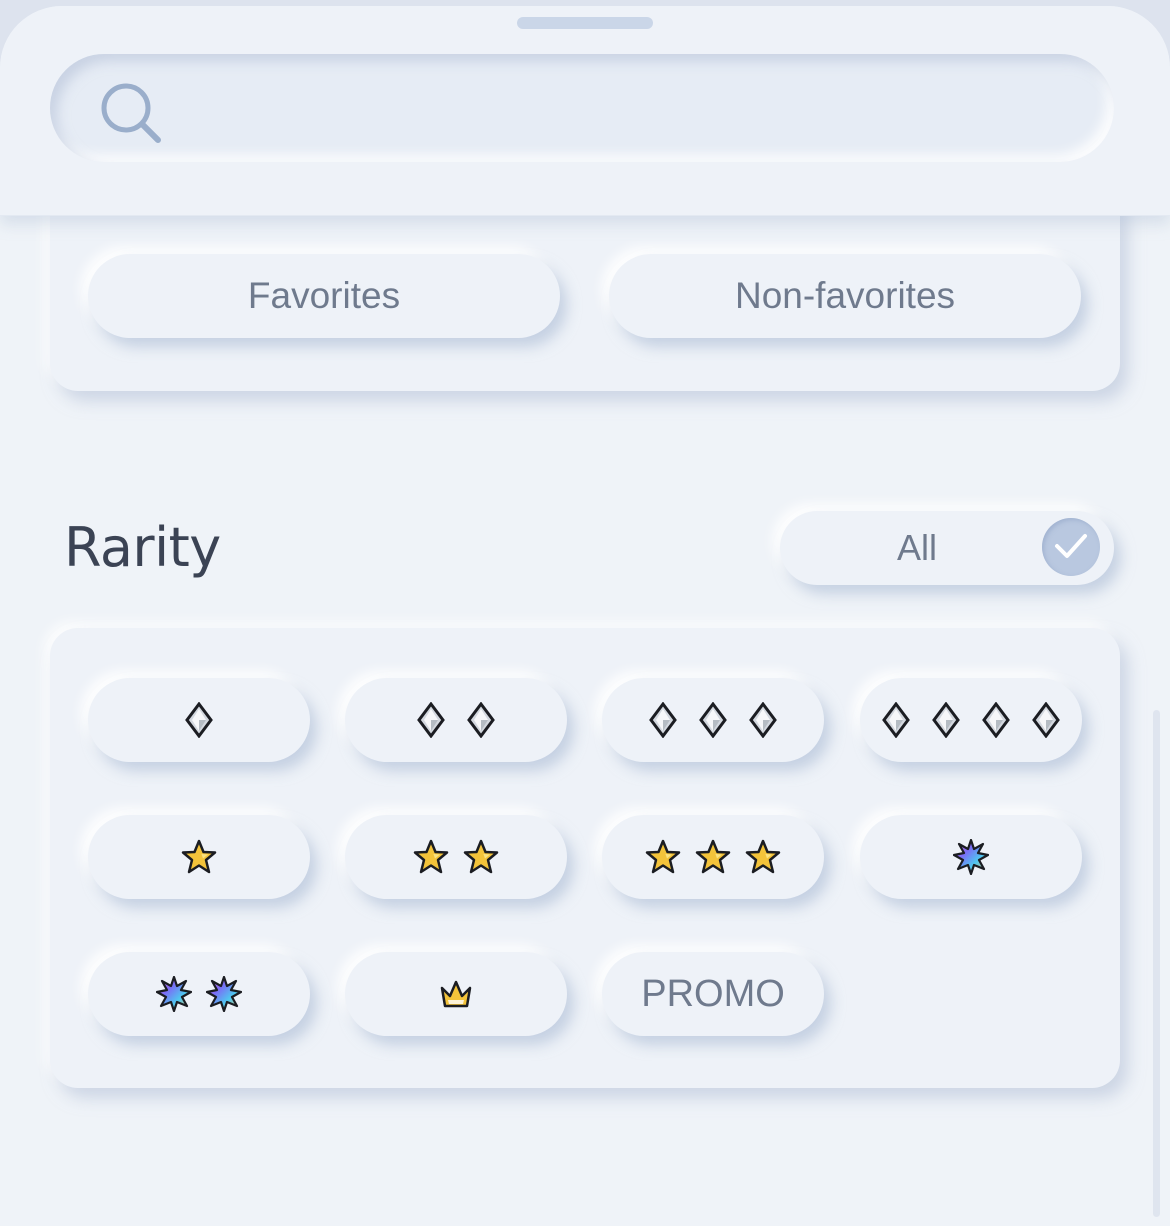  I want to click on non-favorites-label: Non-favorites, so click(845, 295).